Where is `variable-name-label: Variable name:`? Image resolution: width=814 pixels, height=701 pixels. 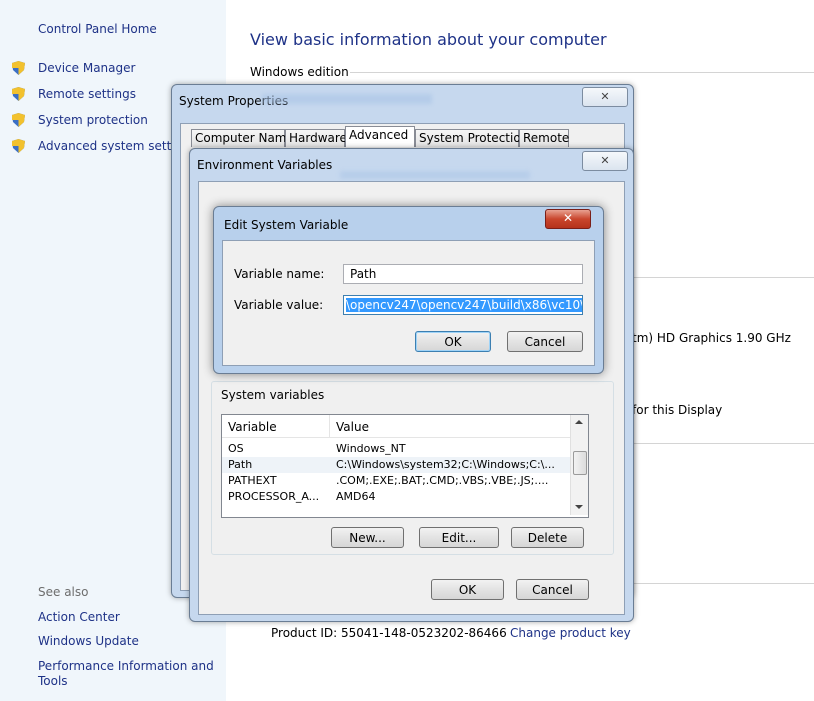
variable-name-label: Variable name: is located at coordinates (279, 274).